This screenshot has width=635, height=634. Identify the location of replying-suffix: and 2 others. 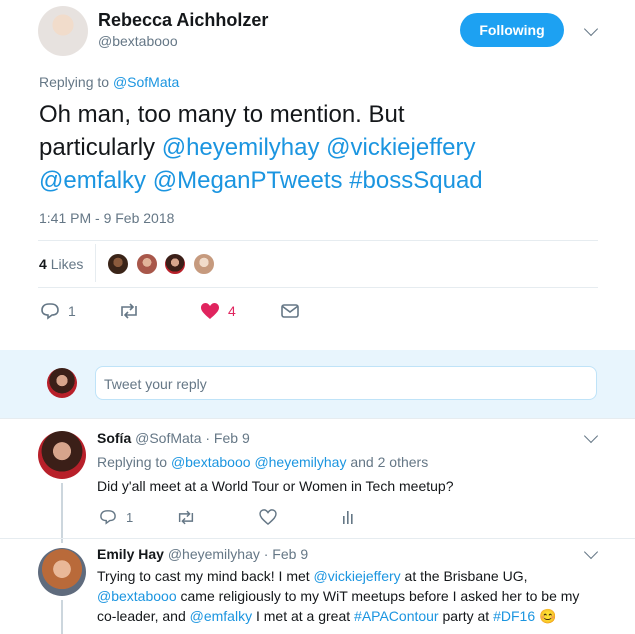
(389, 462).